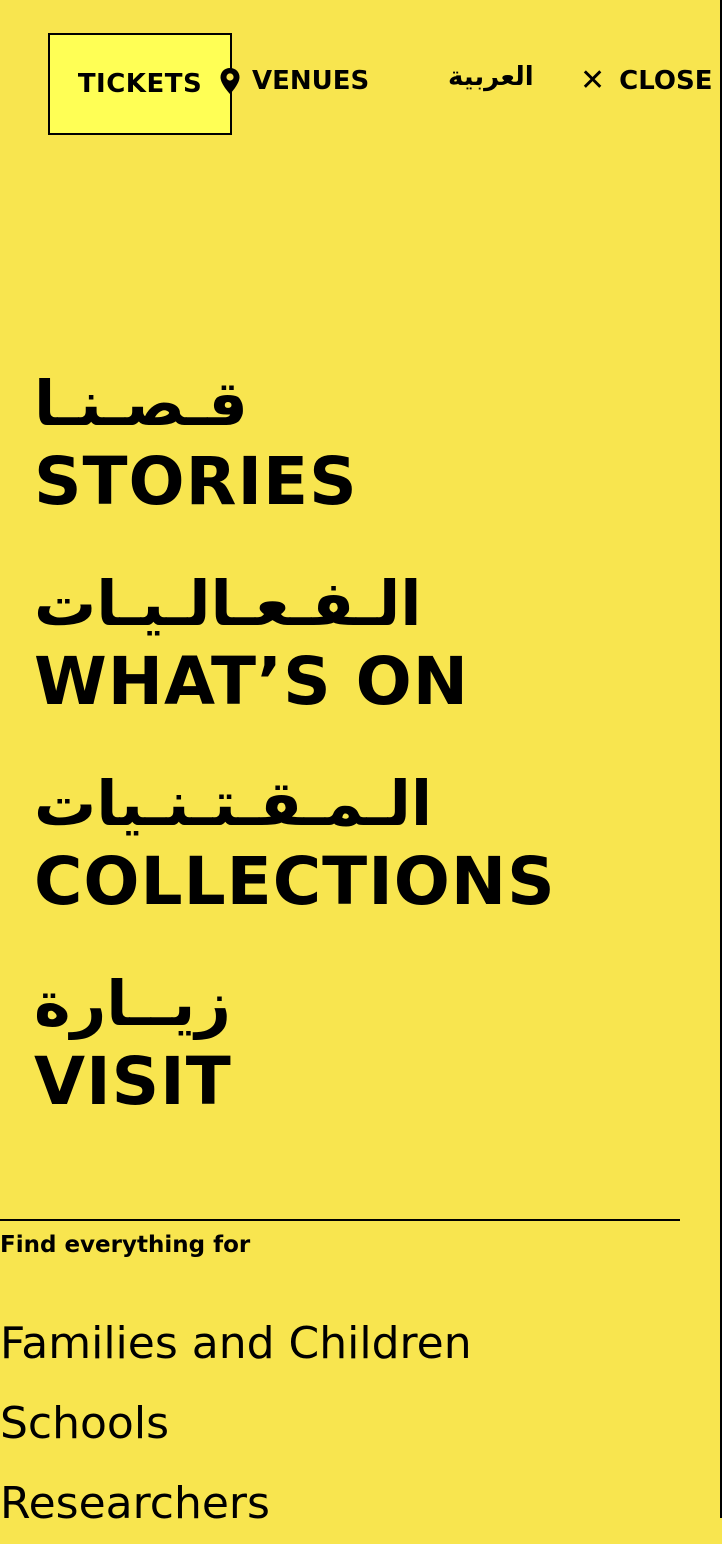 The height and width of the screenshot is (1544, 722). Describe the element at coordinates (132, 1003) in the screenshot. I see `nav-item-arabic-label: زيــارة` at that location.